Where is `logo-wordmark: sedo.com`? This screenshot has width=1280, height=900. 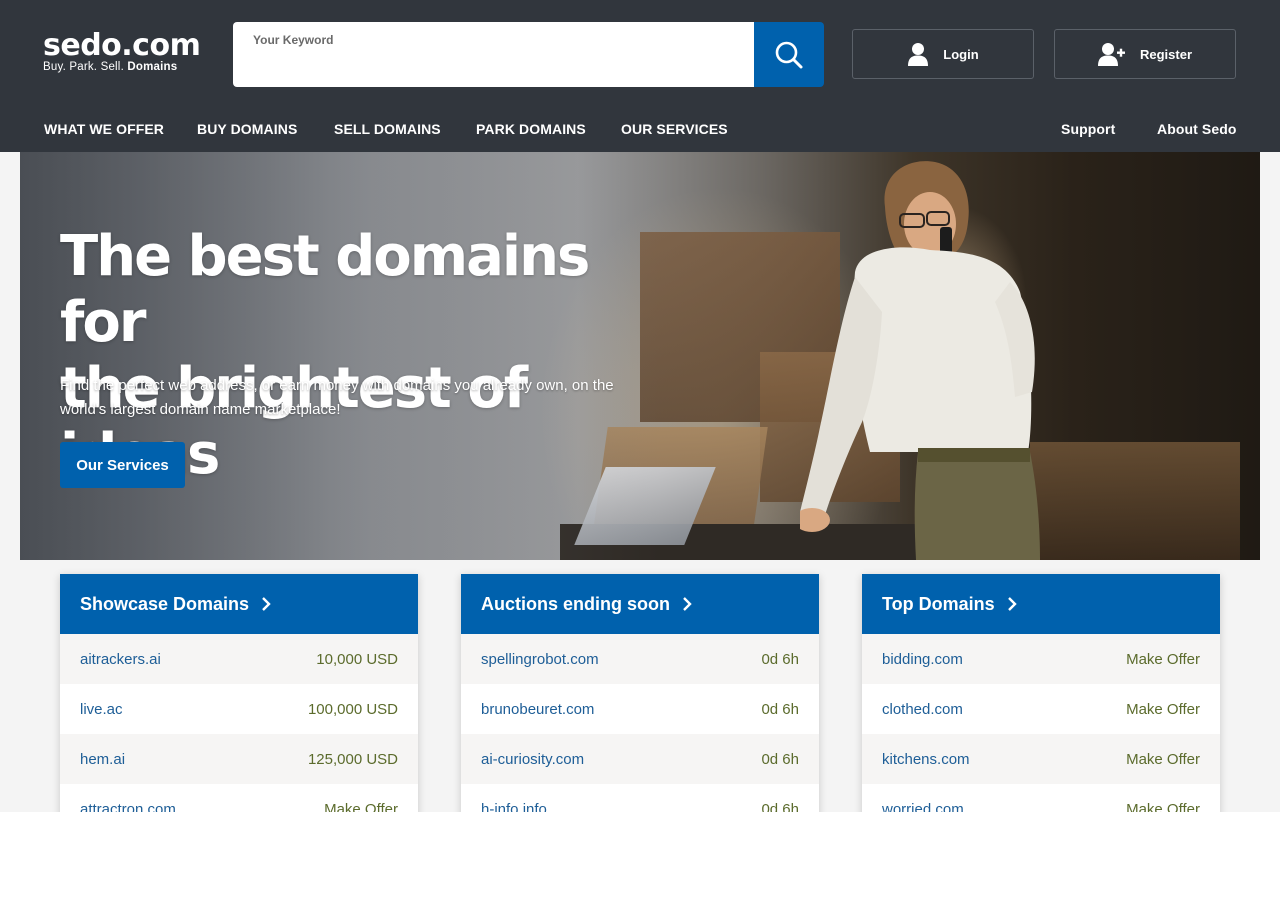
logo-wordmark: sedo.com is located at coordinates (122, 45).